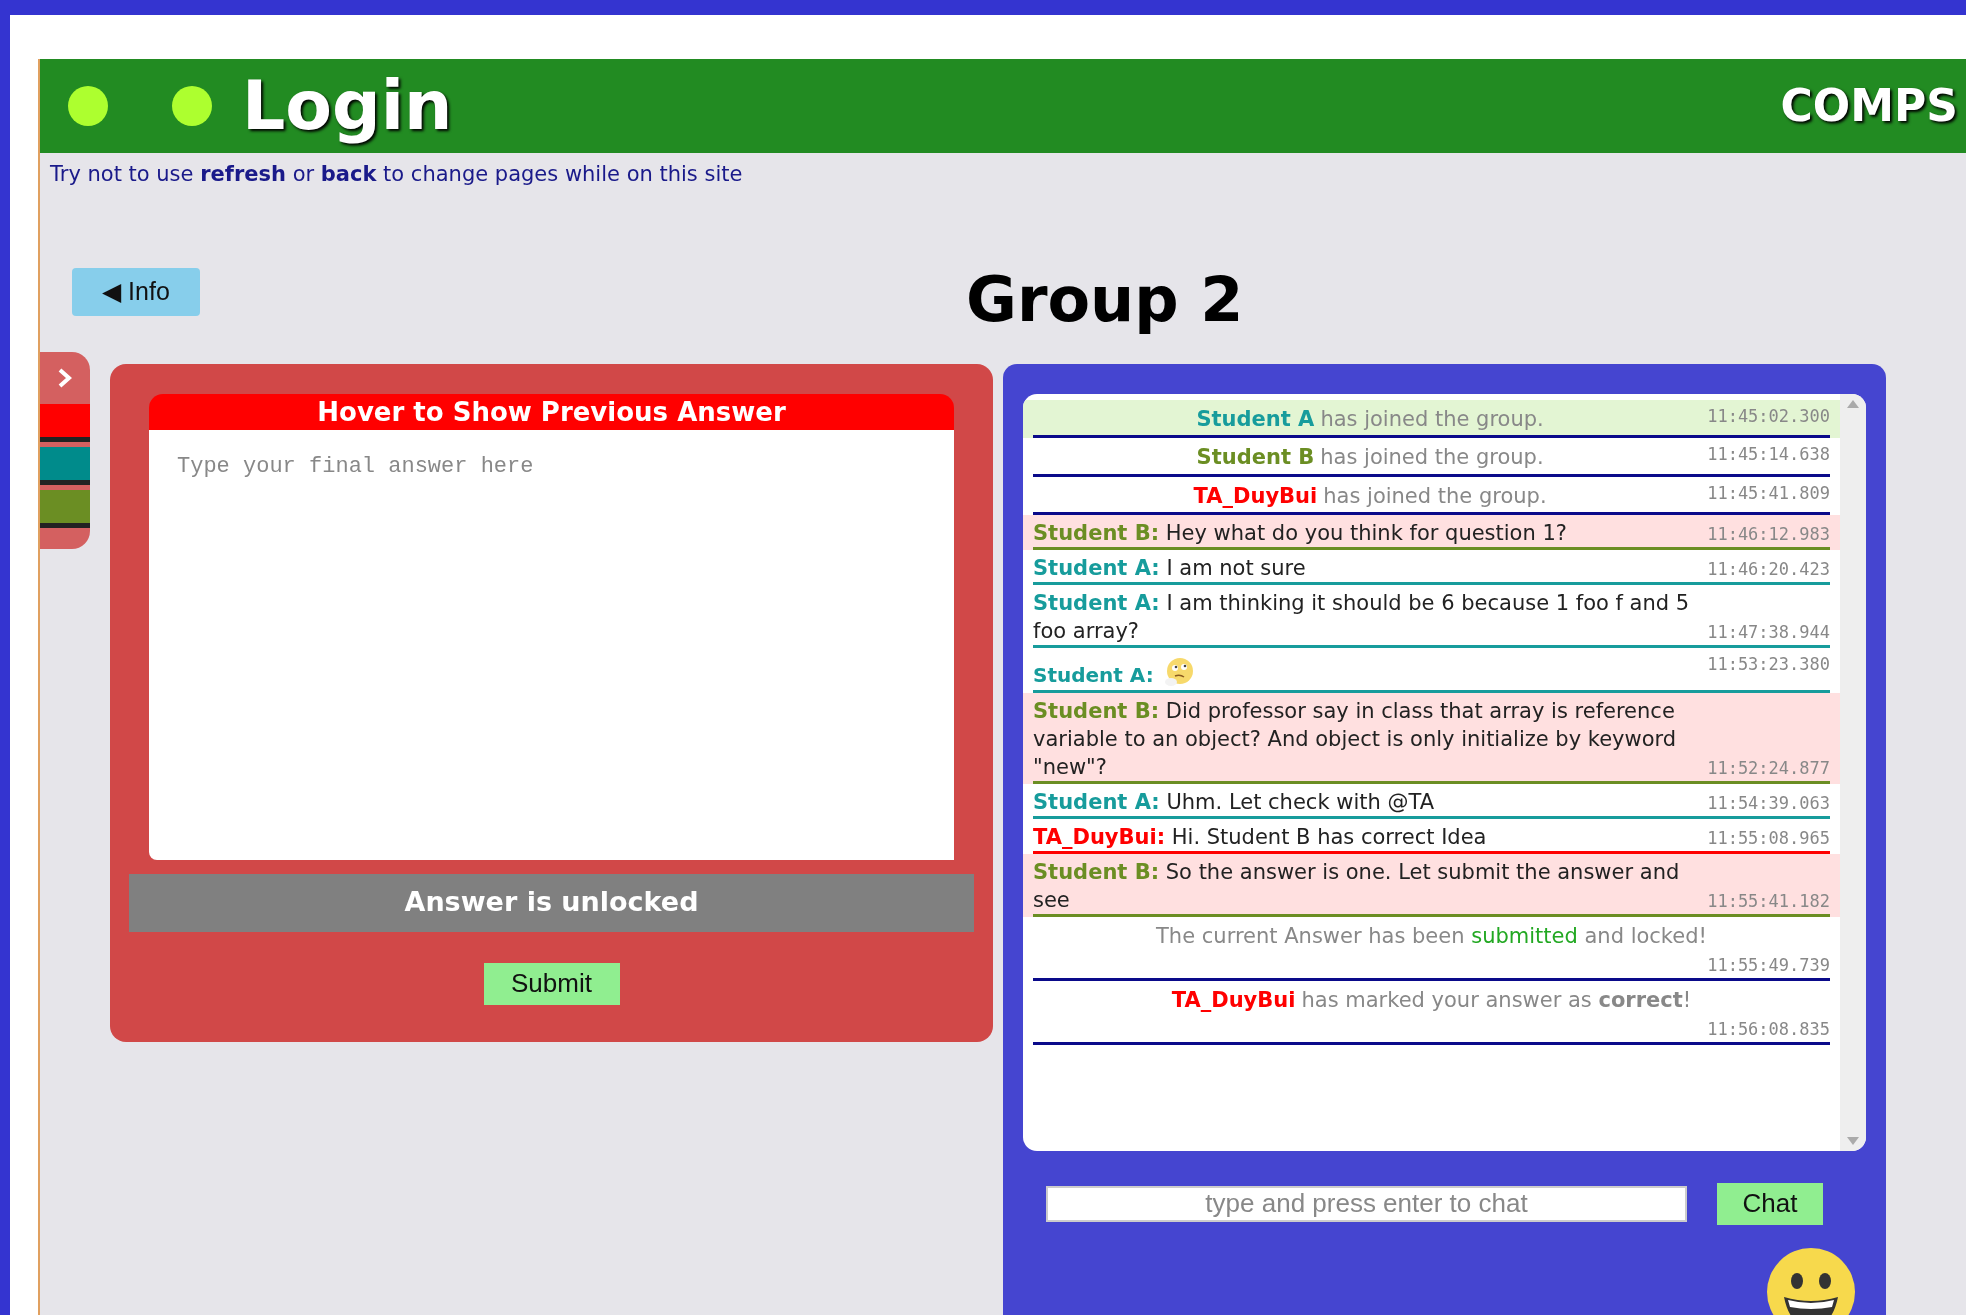 This screenshot has width=1966, height=1315. Describe the element at coordinates (1300, 533) in the screenshot. I see `message-text: Student B: Hey what do you think for question 1?` at that location.